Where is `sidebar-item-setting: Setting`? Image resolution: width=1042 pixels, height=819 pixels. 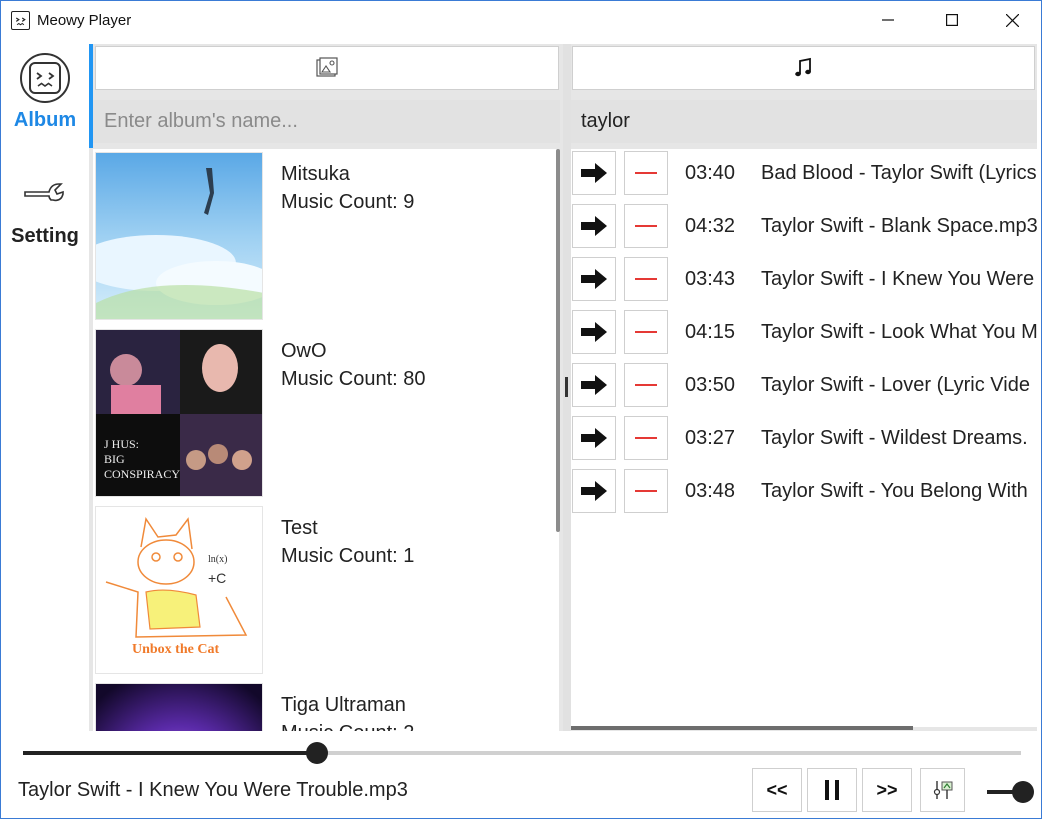 sidebar-item-setting: Setting is located at coordinates (45, 214).